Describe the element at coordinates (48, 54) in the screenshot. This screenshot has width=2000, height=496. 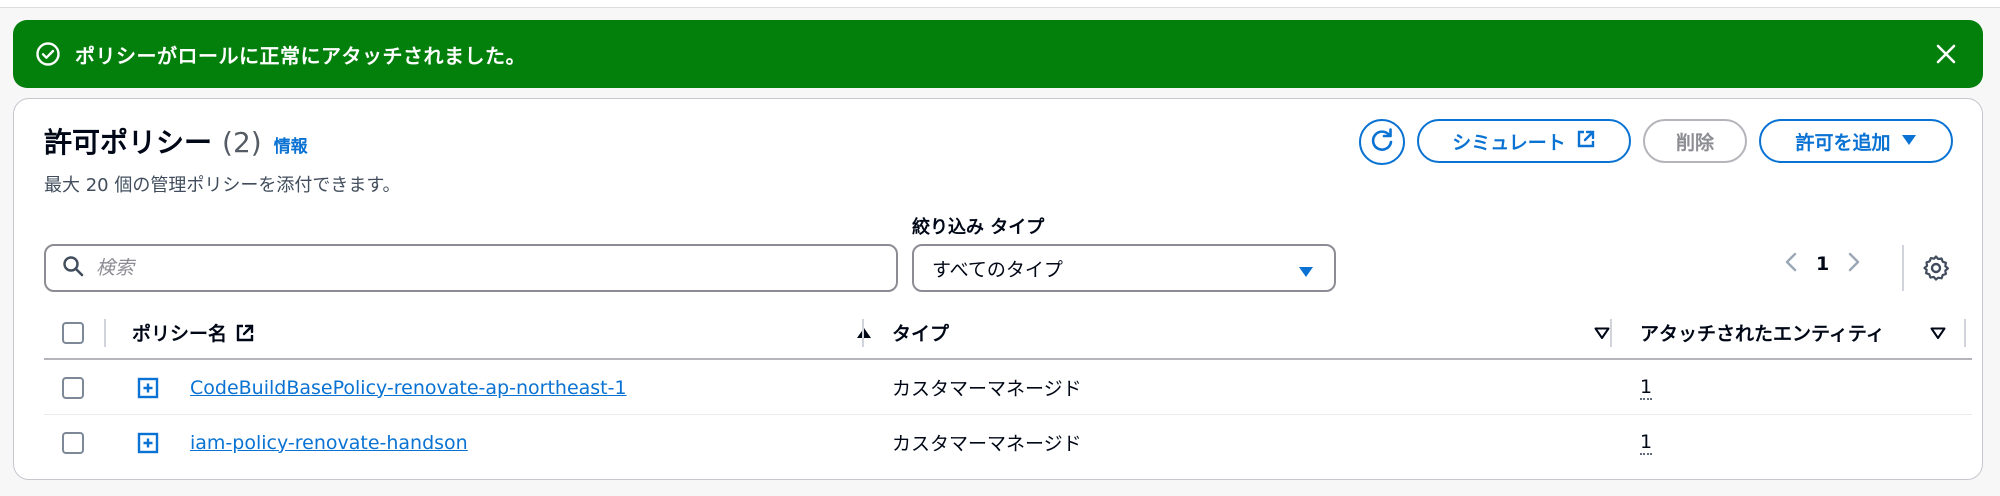
I see `check-circle-icon` at that location.